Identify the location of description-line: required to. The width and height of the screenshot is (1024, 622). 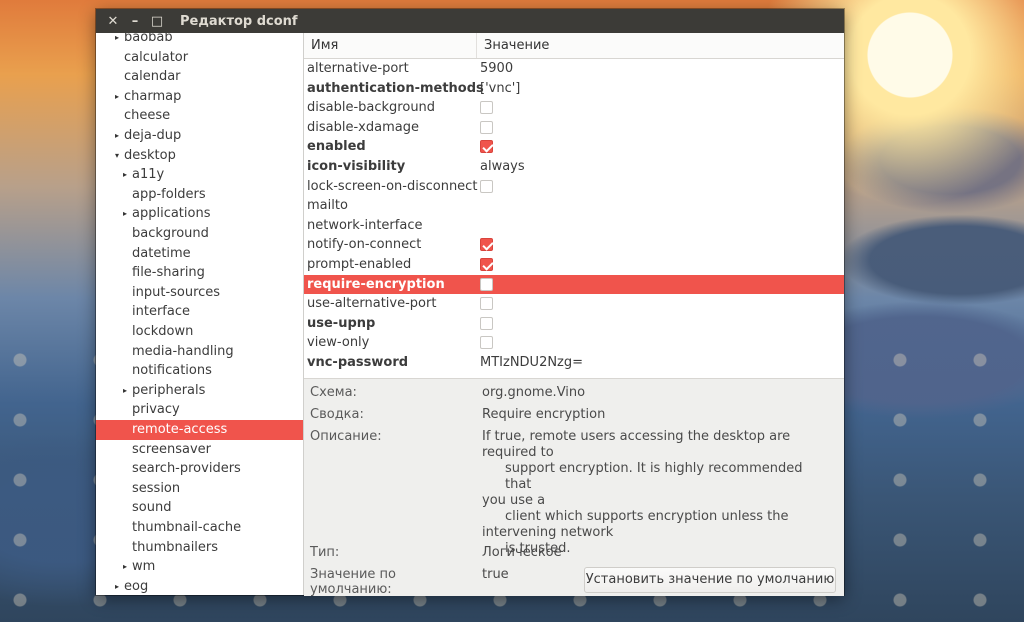
(518, 452).